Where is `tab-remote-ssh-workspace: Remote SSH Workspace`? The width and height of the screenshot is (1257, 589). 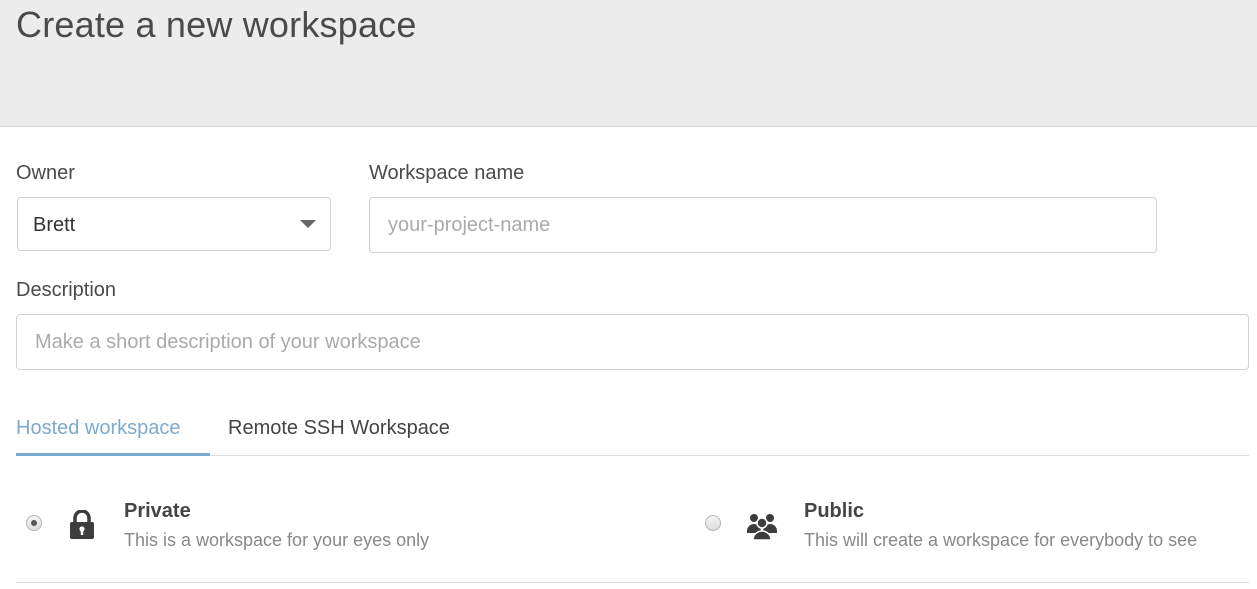
tab-remote-ssh-workspace: Remote SSH Workspace is located at coordinates (339, 428).